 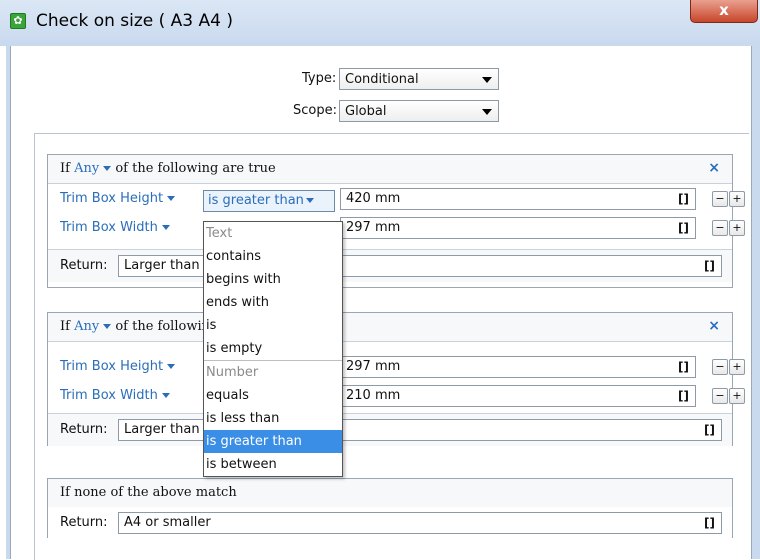 I want to click on title-bar: ✿ Check on size ( A3 A4 ), so click(x=380, y=23).